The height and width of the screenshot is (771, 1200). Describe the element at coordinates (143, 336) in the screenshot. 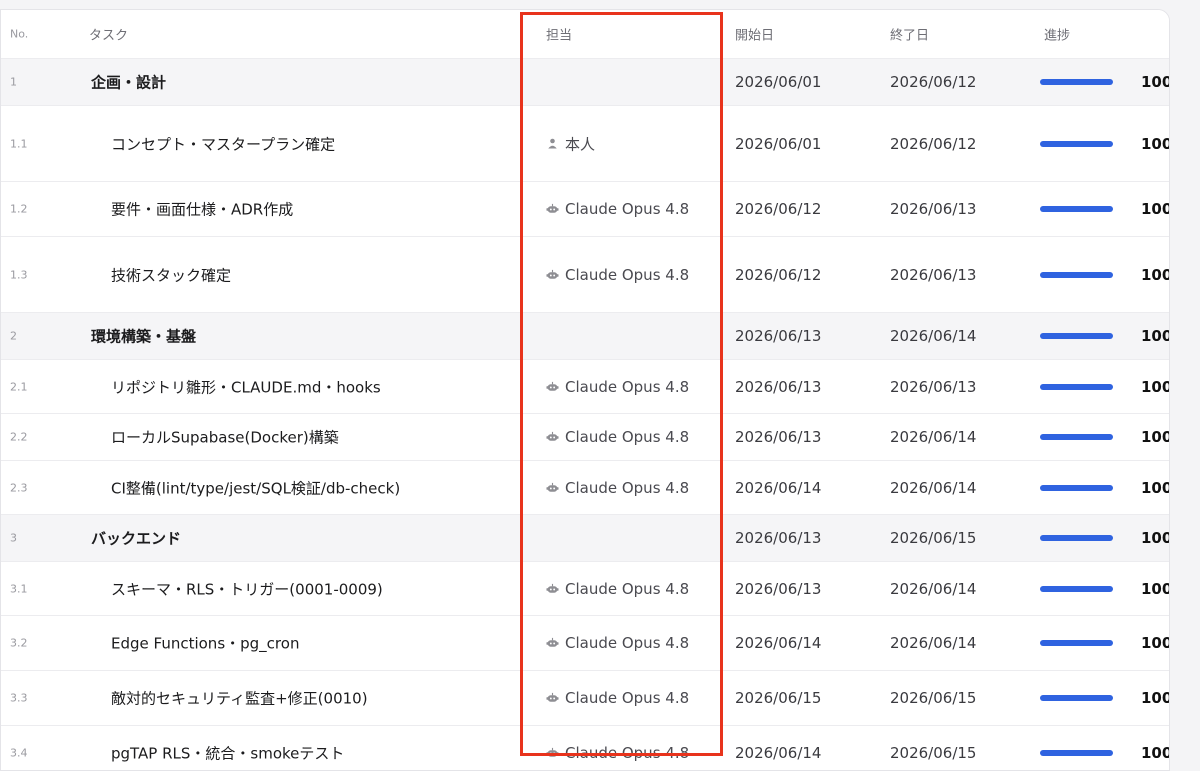

I see `task-name: 環境構築・基盤` at that location.